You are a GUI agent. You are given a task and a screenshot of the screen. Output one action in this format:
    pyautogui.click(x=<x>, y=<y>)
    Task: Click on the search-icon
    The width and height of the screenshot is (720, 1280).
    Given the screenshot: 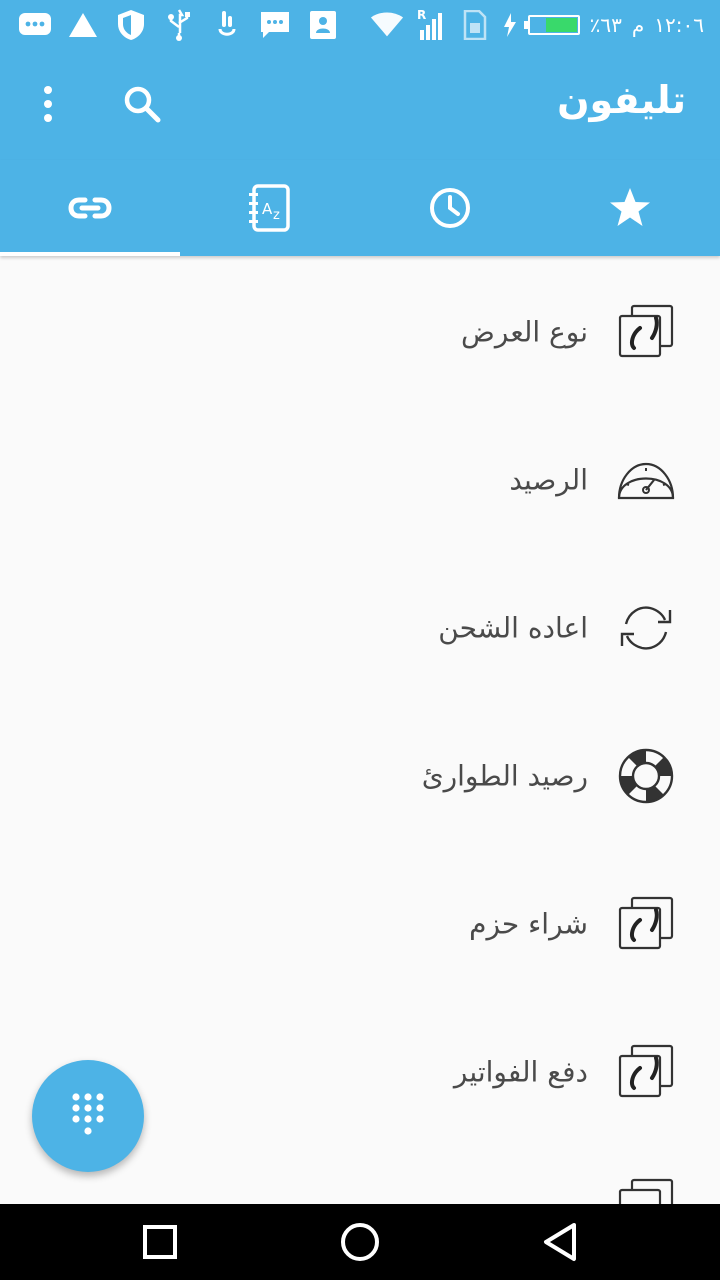 What is the action you would take?
    pyautogui.click(x=142, y=104)
    